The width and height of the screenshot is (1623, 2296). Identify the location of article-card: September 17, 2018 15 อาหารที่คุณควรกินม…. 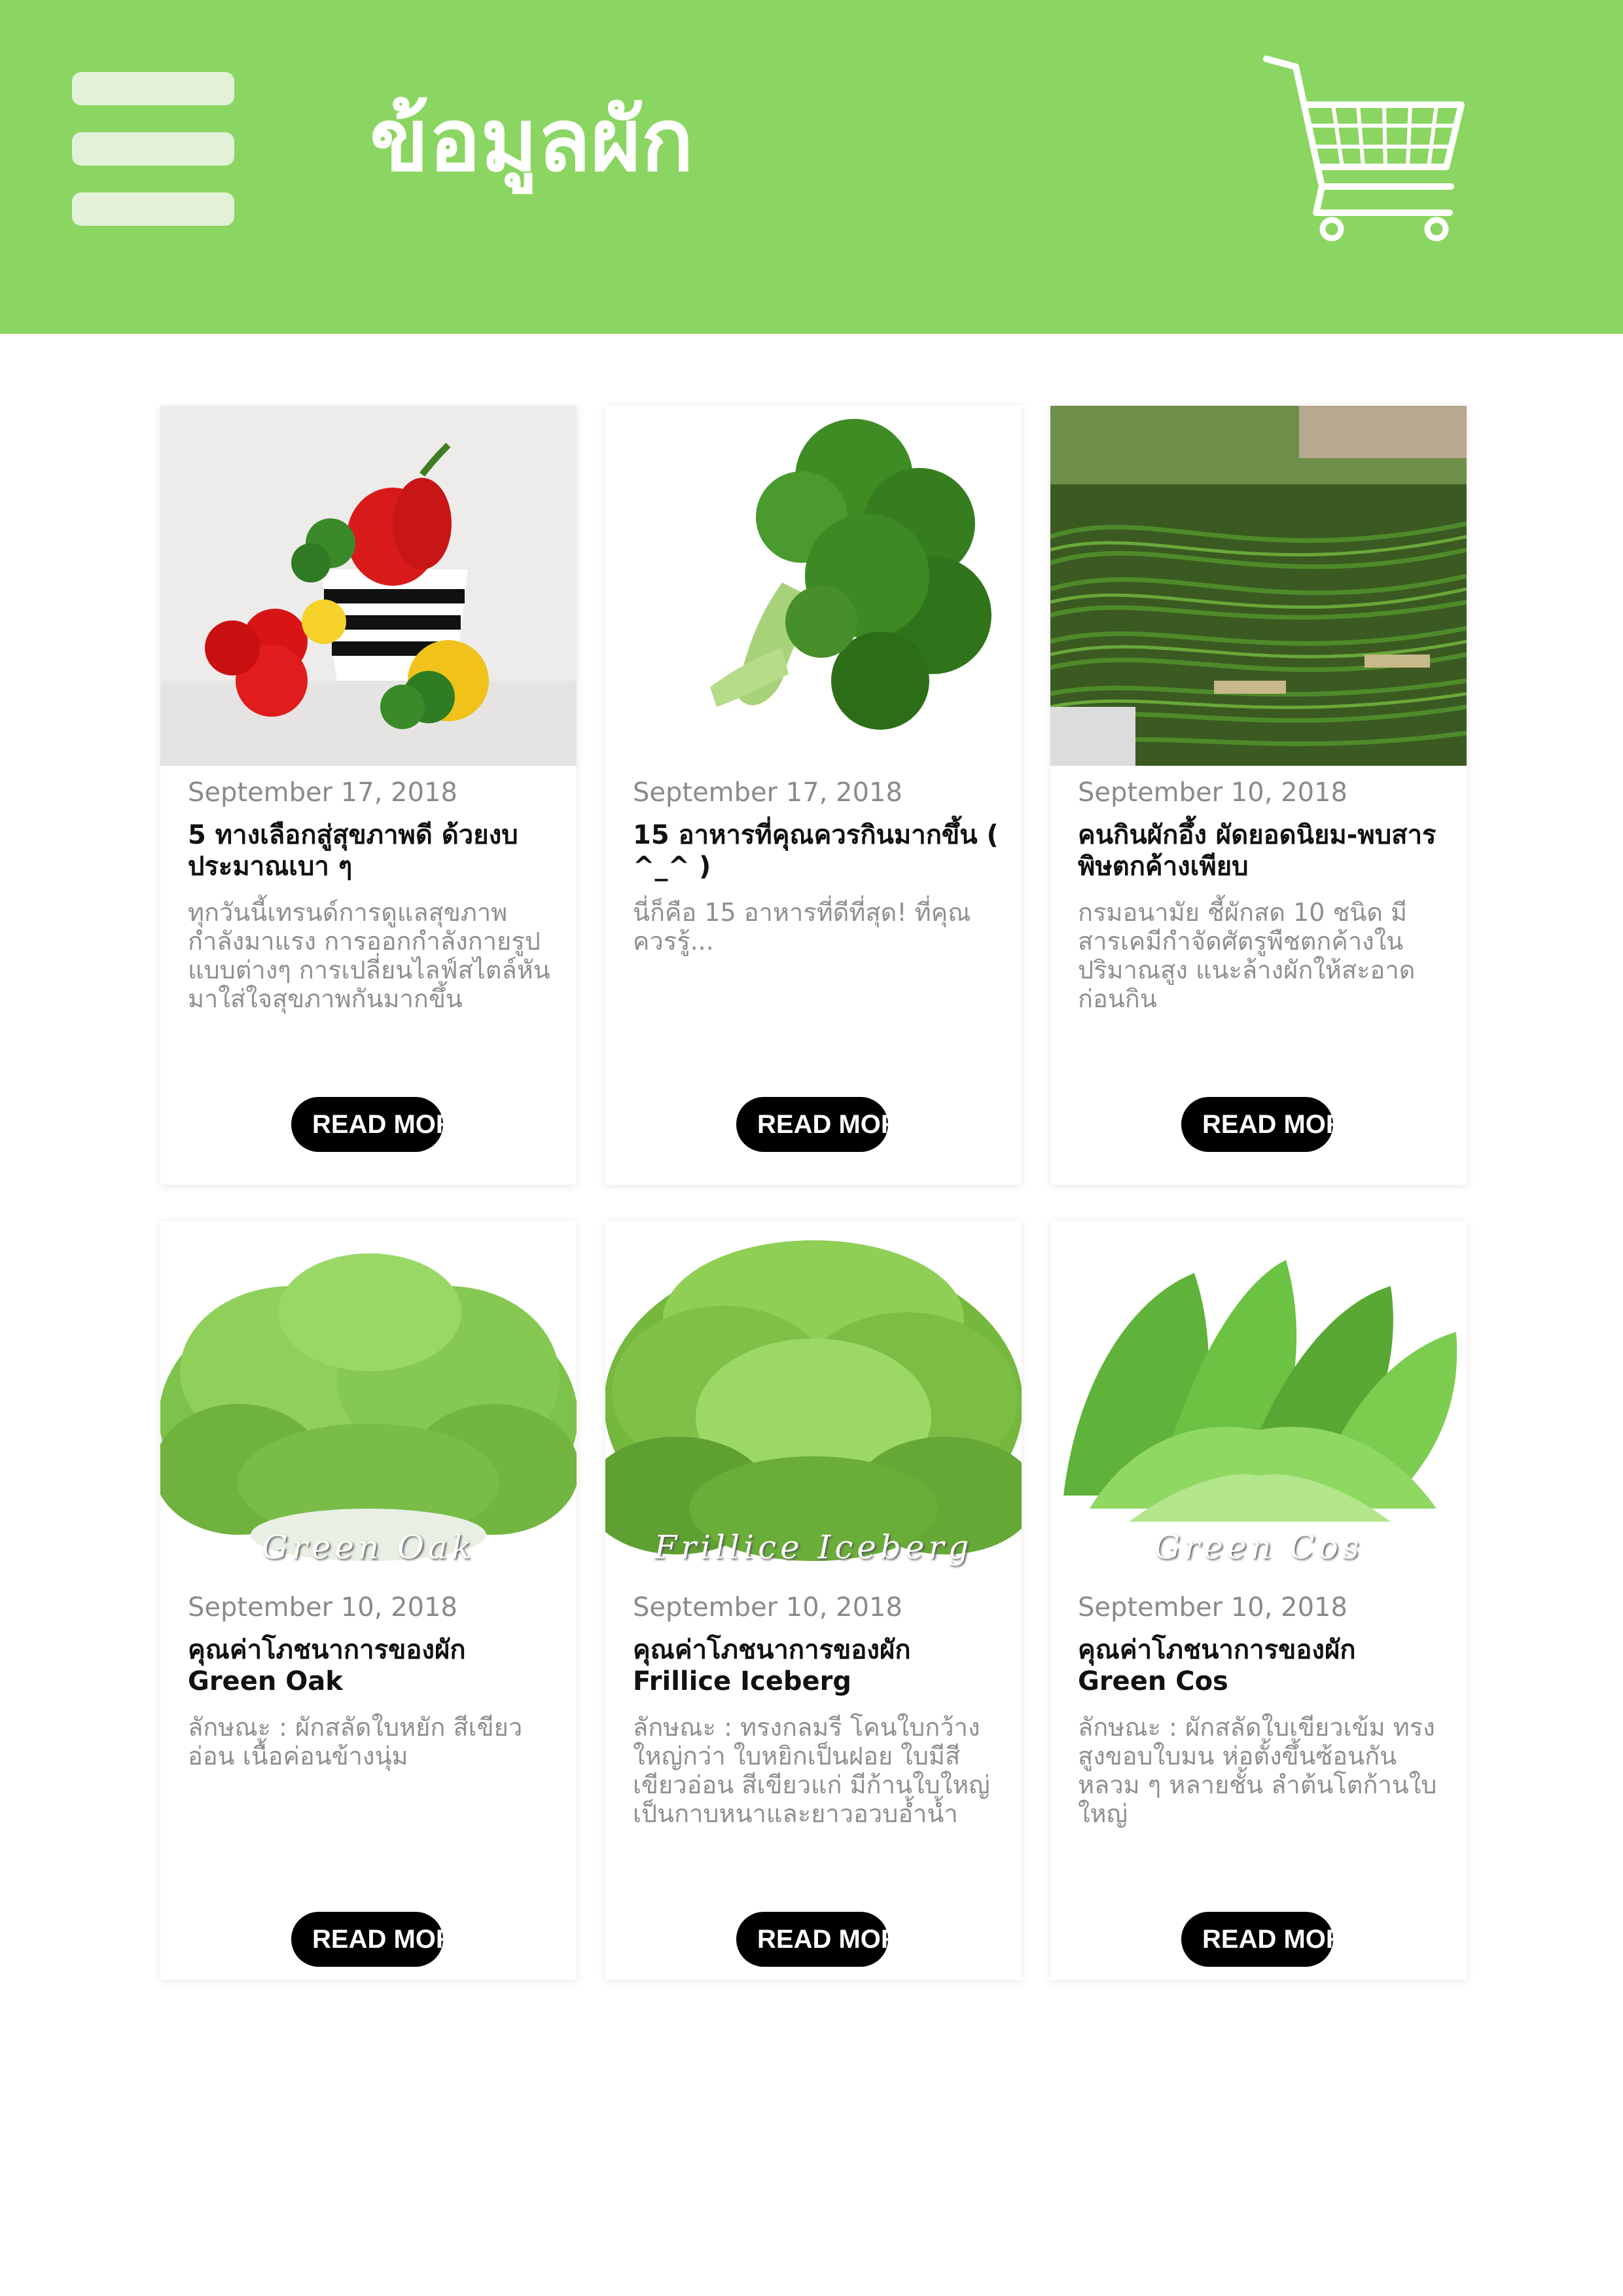
(813, 795).